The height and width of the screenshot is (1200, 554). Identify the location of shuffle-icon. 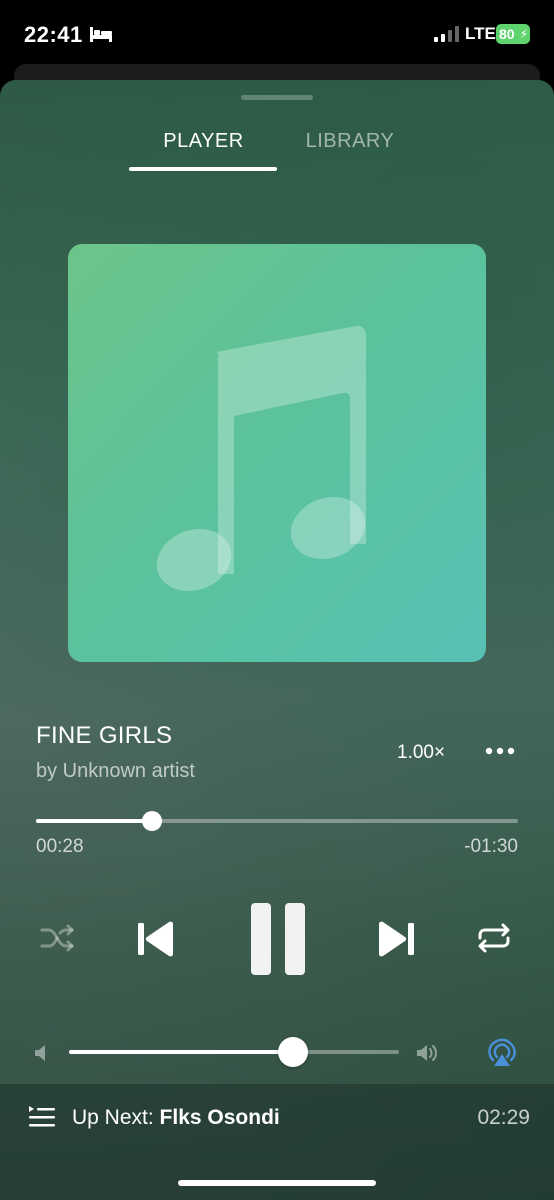
(58, 938).